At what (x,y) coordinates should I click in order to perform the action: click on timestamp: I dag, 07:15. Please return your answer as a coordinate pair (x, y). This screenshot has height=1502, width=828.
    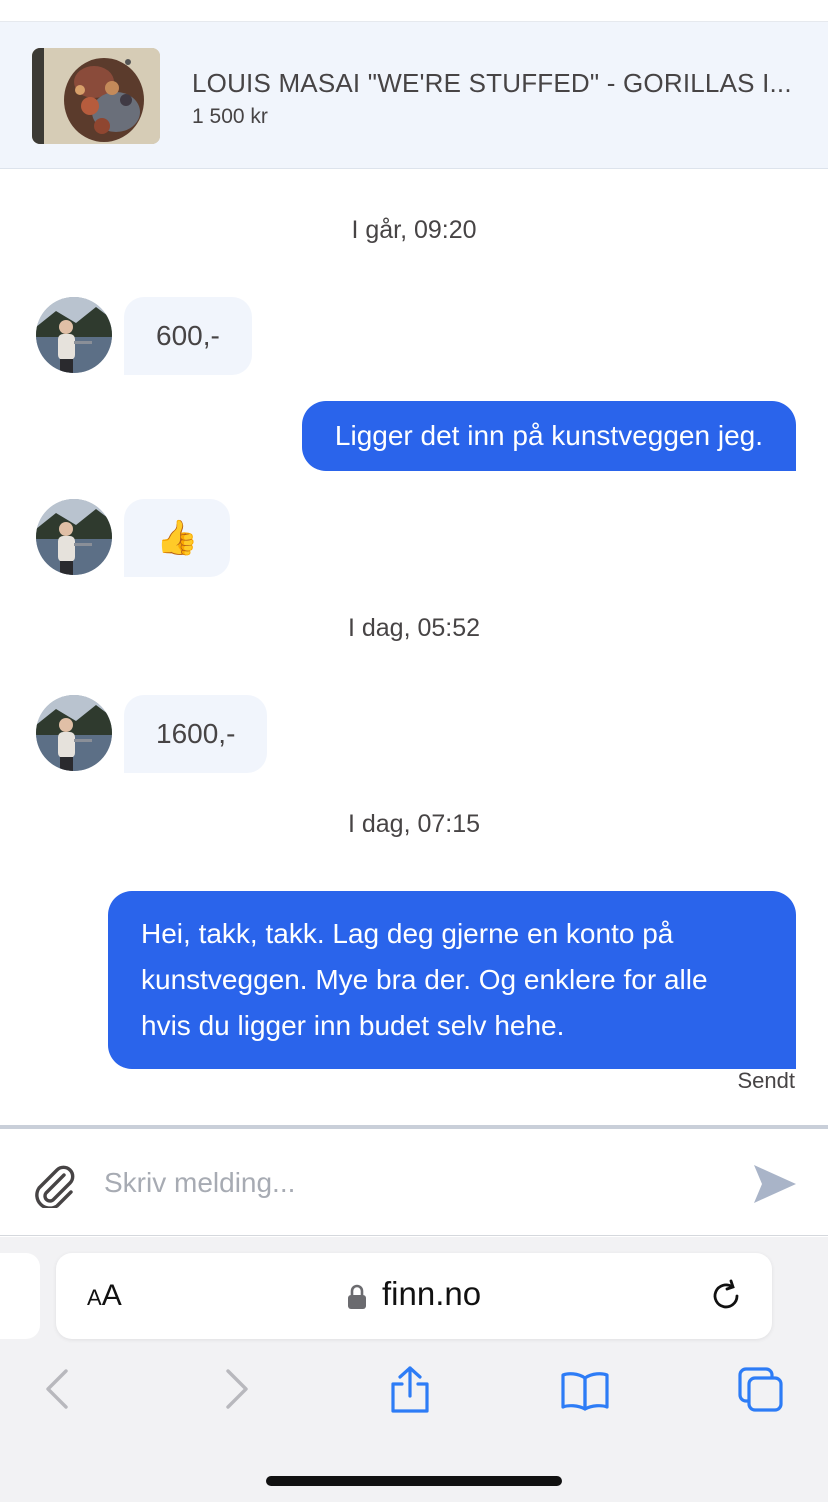
    Looking at the image, I should click on (414, 824).